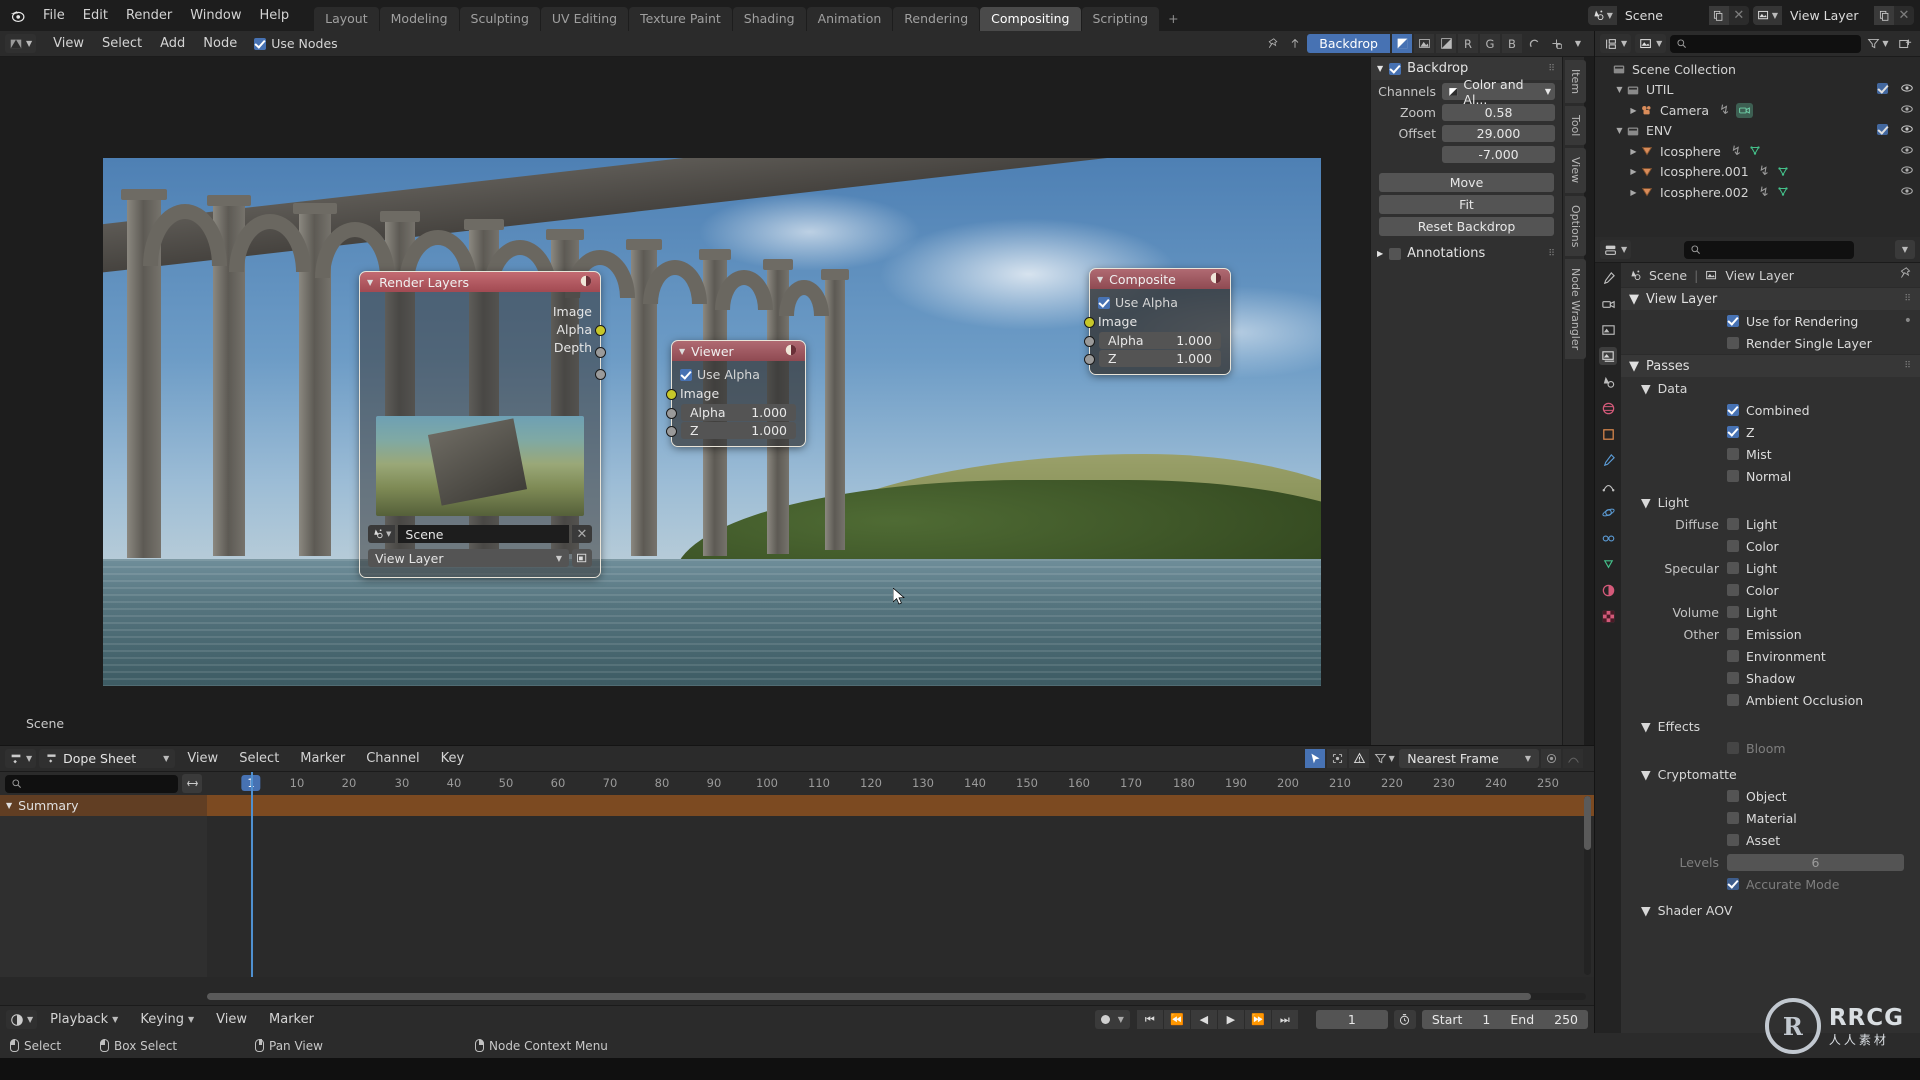 Image resolution: width=1920 pixels, height=1080 pixels. What do you see at coordinates (600, 352) in the screenshot?
I see `socket-alpha-output` at bounding box center [600, 352].